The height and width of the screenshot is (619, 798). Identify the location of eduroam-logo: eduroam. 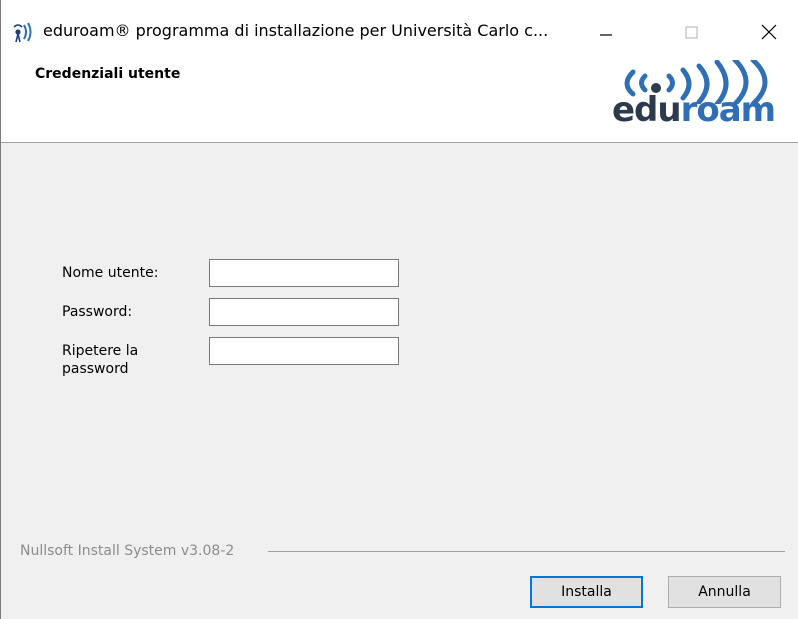
(701, 96).